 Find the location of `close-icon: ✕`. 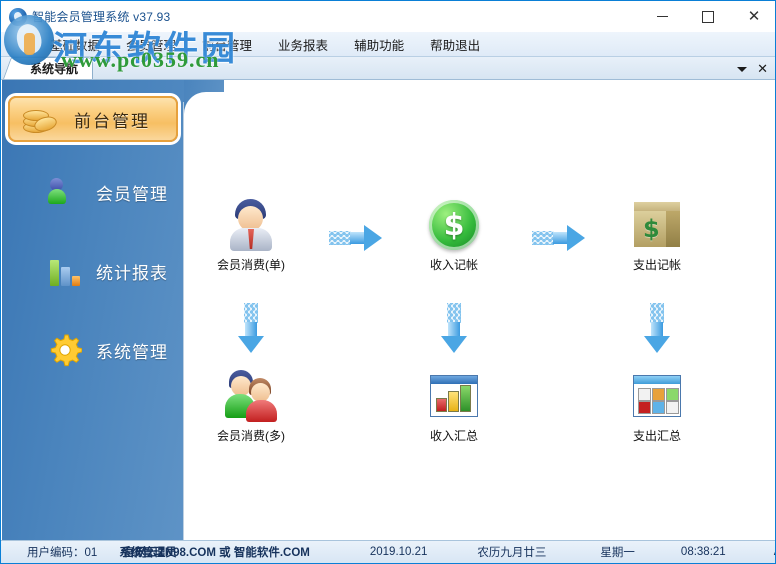

close-icon: ✕ is located at coordinates (754, 16).